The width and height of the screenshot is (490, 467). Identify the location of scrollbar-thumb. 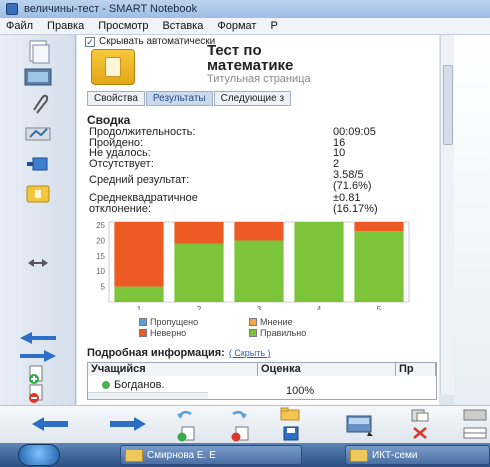
(448, 105).